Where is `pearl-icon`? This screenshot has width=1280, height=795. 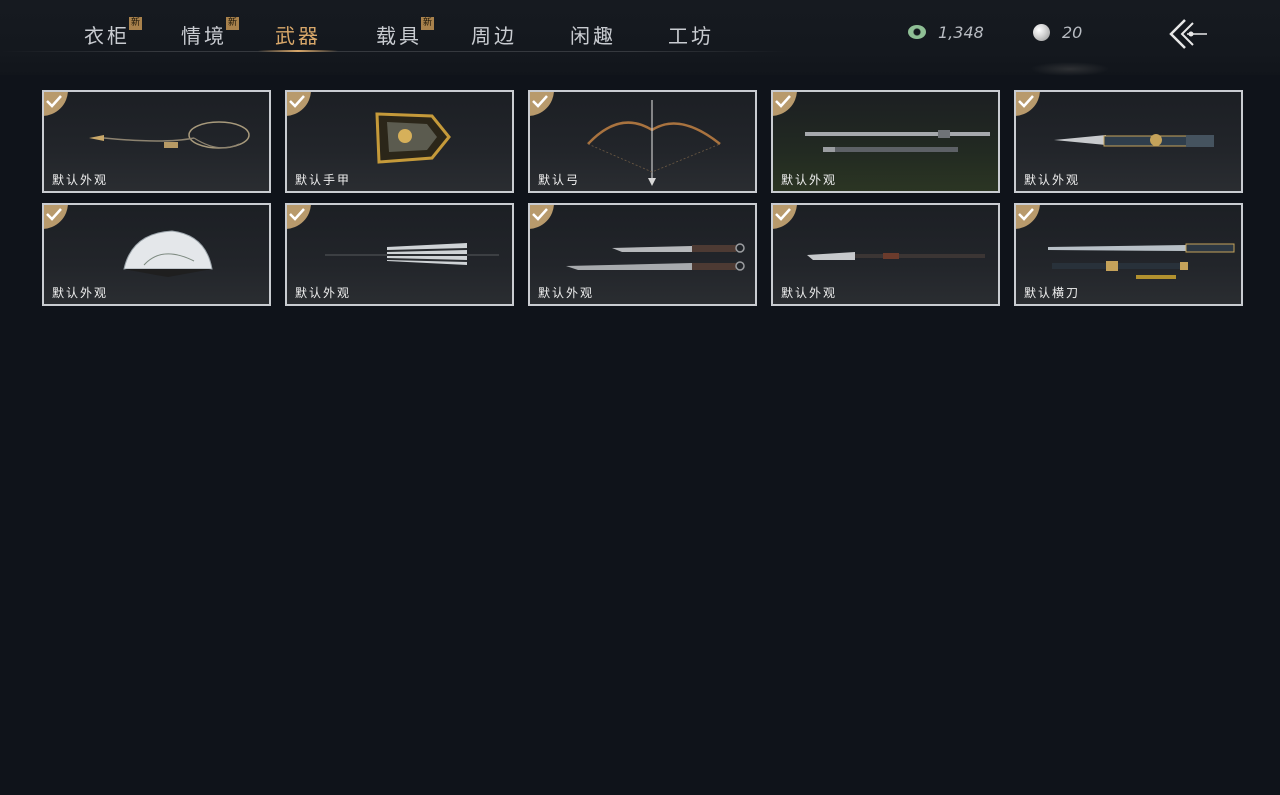 pearl-icon is located at coordinates (1041, 32).